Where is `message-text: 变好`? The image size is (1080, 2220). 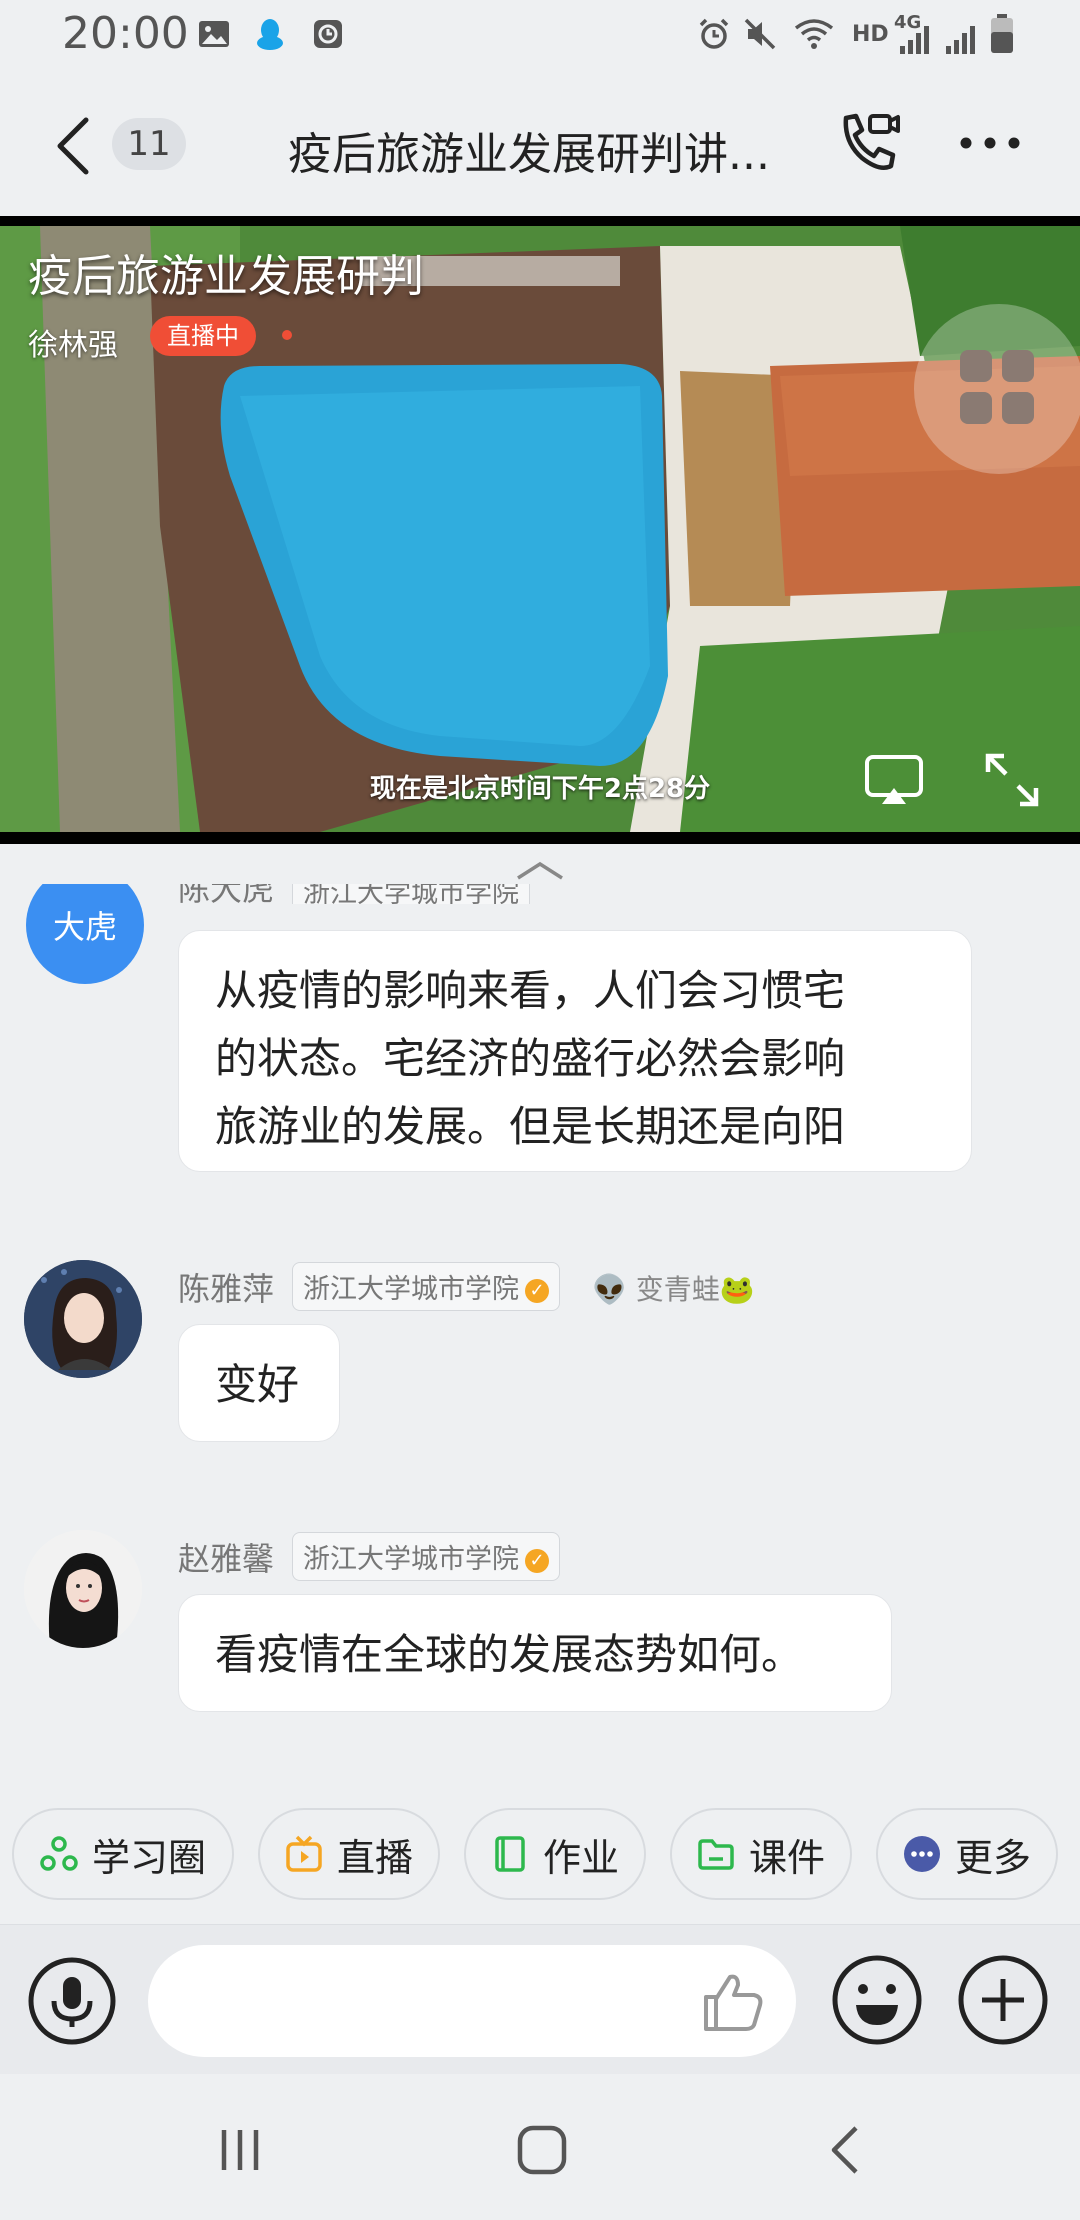 message-text: 变好 is located at coordinates (257, 1384).